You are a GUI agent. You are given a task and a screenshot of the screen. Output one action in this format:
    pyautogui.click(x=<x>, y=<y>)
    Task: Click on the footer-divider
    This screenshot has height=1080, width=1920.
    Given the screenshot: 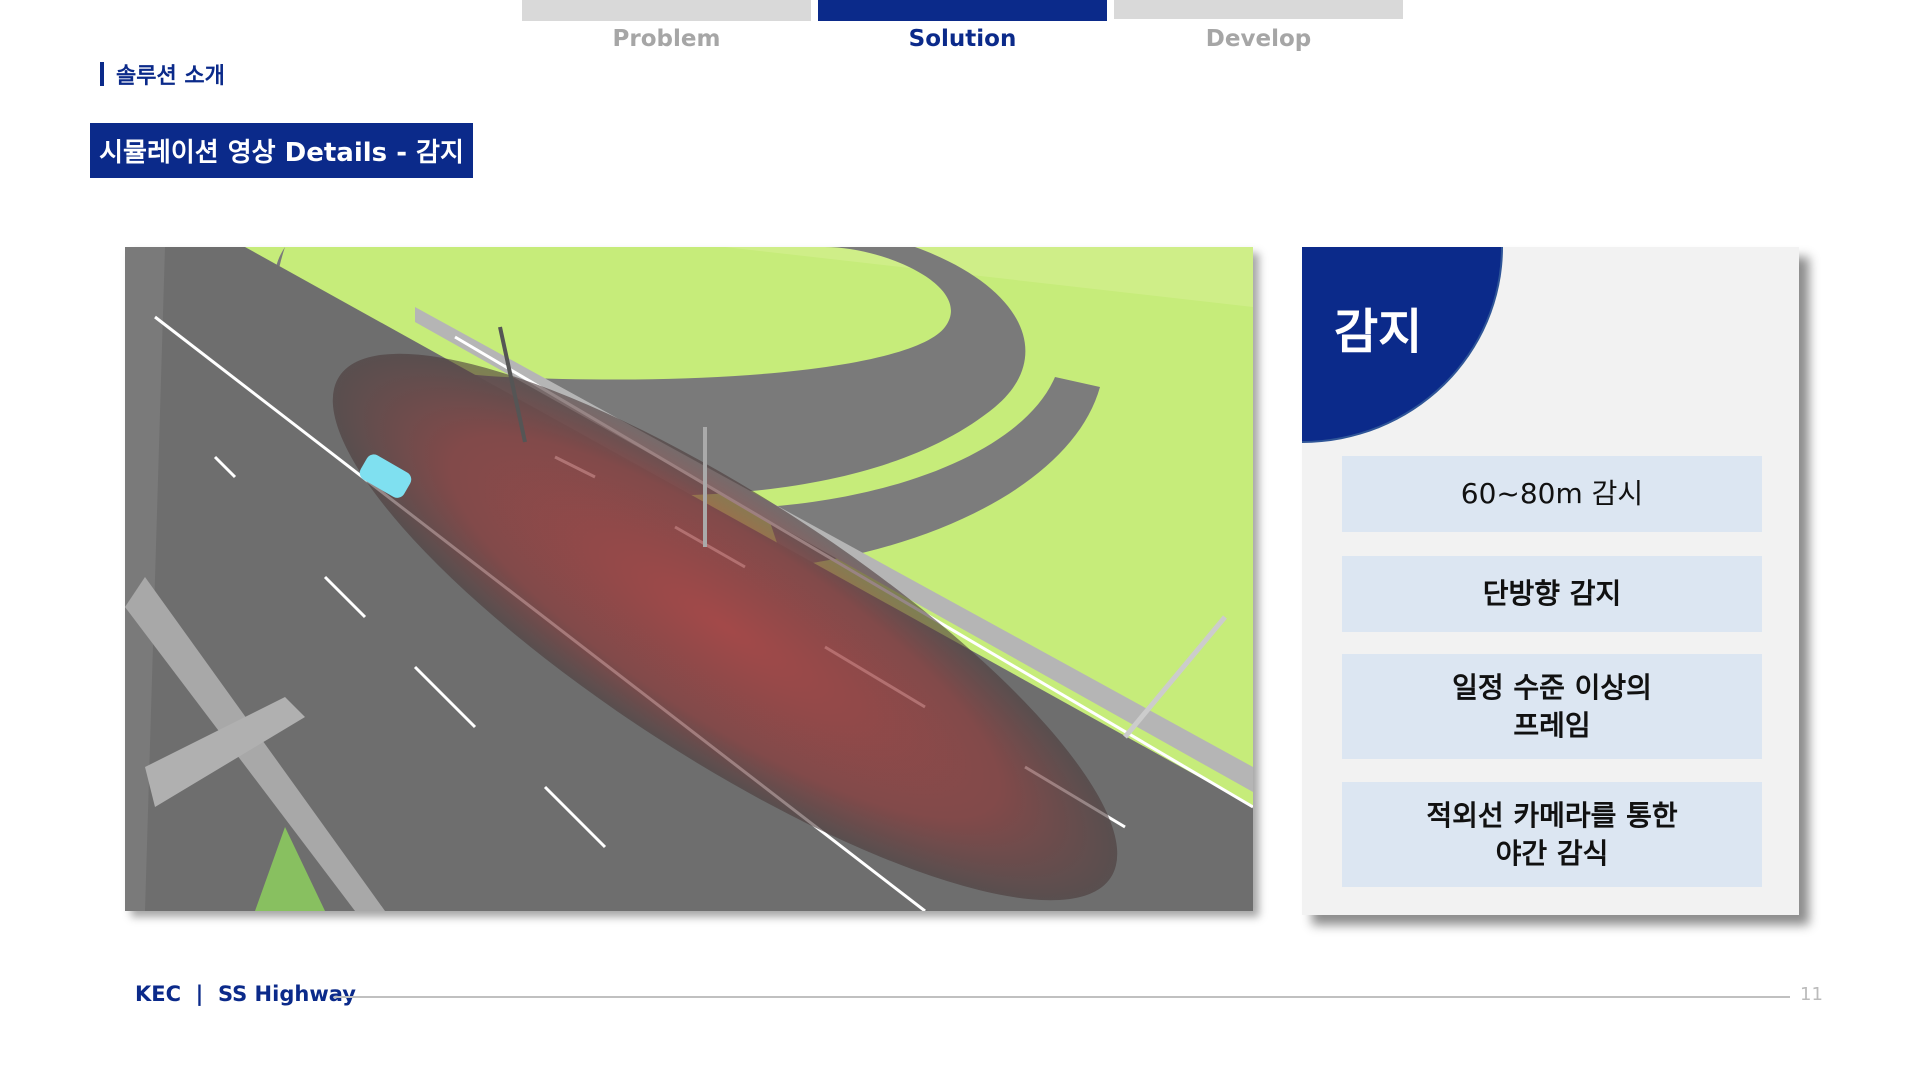 What is the action you would take?
    pyautogui.click(x=1062, y=997)
    